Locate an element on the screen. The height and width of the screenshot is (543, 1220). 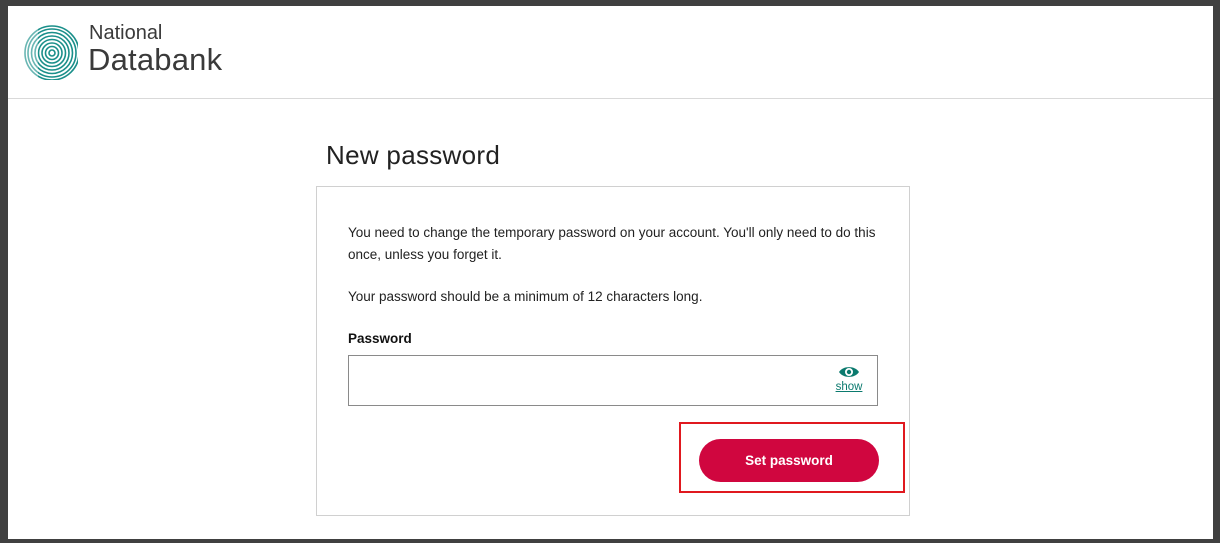
show-password-toggle: show is located at coordinates (849, 382).